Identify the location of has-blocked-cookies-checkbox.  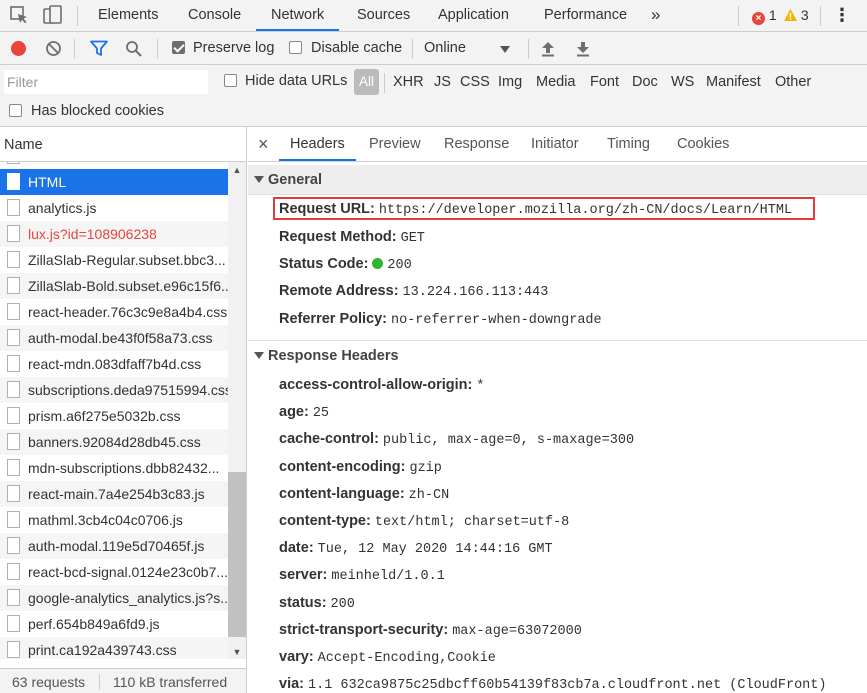
(15, 110).